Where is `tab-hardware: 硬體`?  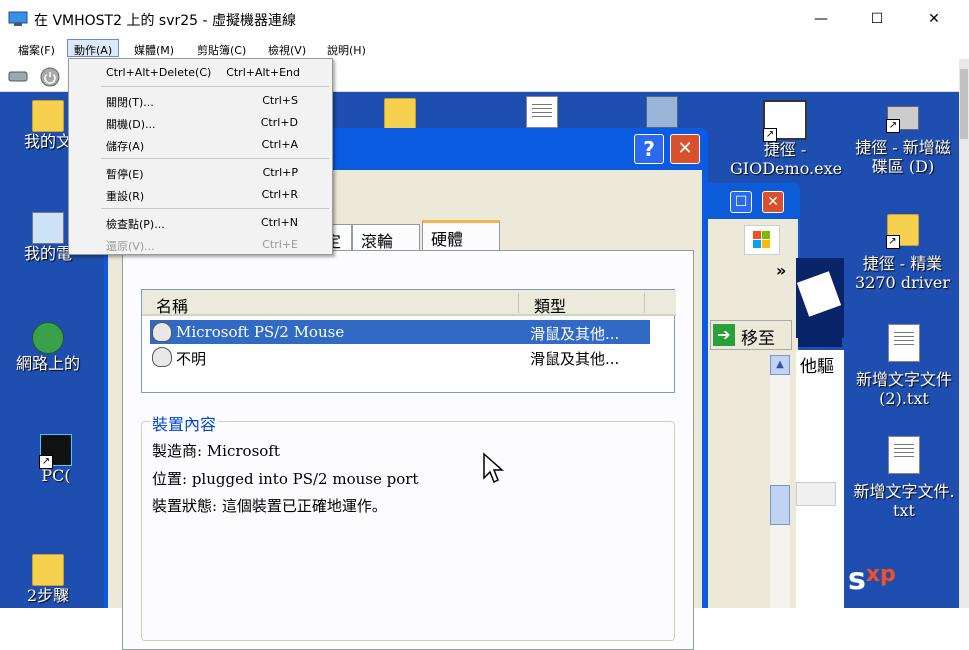
tab-hardware: 硬體 is located at coordinates (461, 235).